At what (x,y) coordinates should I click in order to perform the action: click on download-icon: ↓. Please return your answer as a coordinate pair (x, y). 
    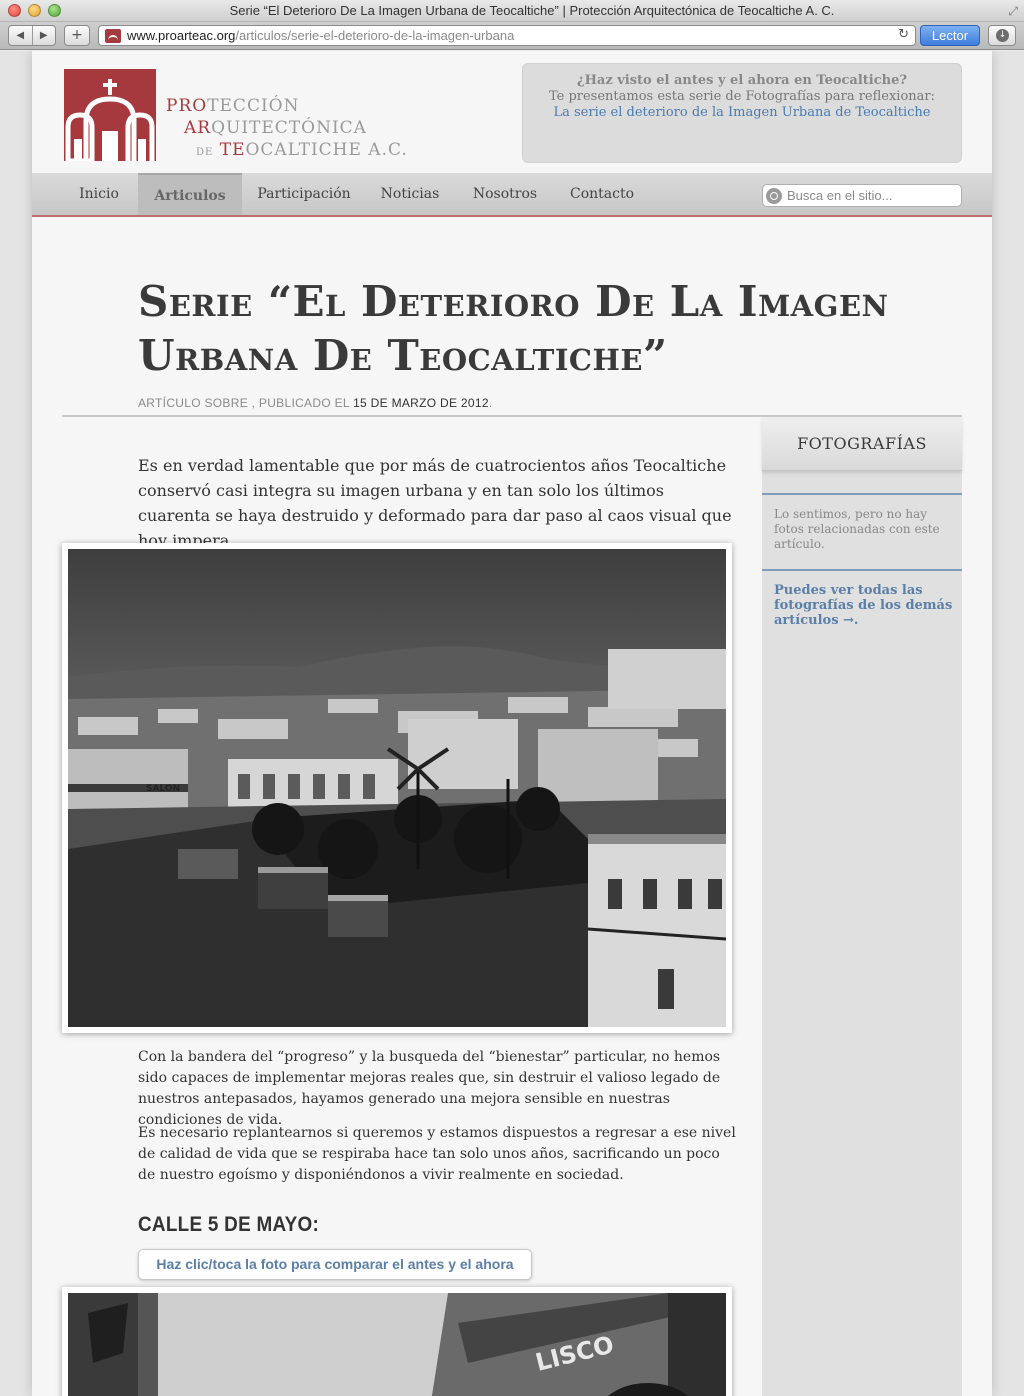
    Looking at the image, I should click on (1002, 35).